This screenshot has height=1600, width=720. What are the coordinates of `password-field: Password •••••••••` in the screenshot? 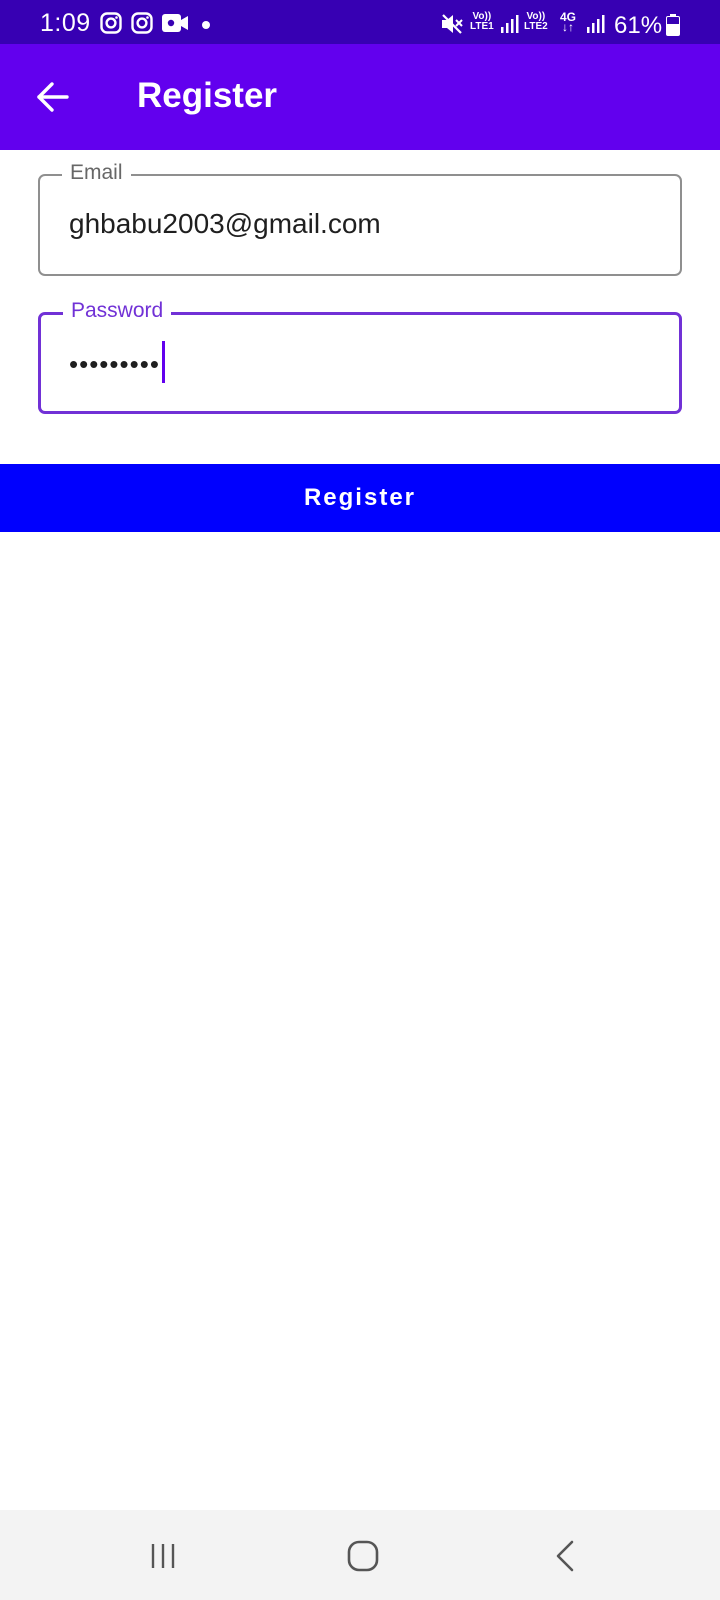 It's located at (360, 356).